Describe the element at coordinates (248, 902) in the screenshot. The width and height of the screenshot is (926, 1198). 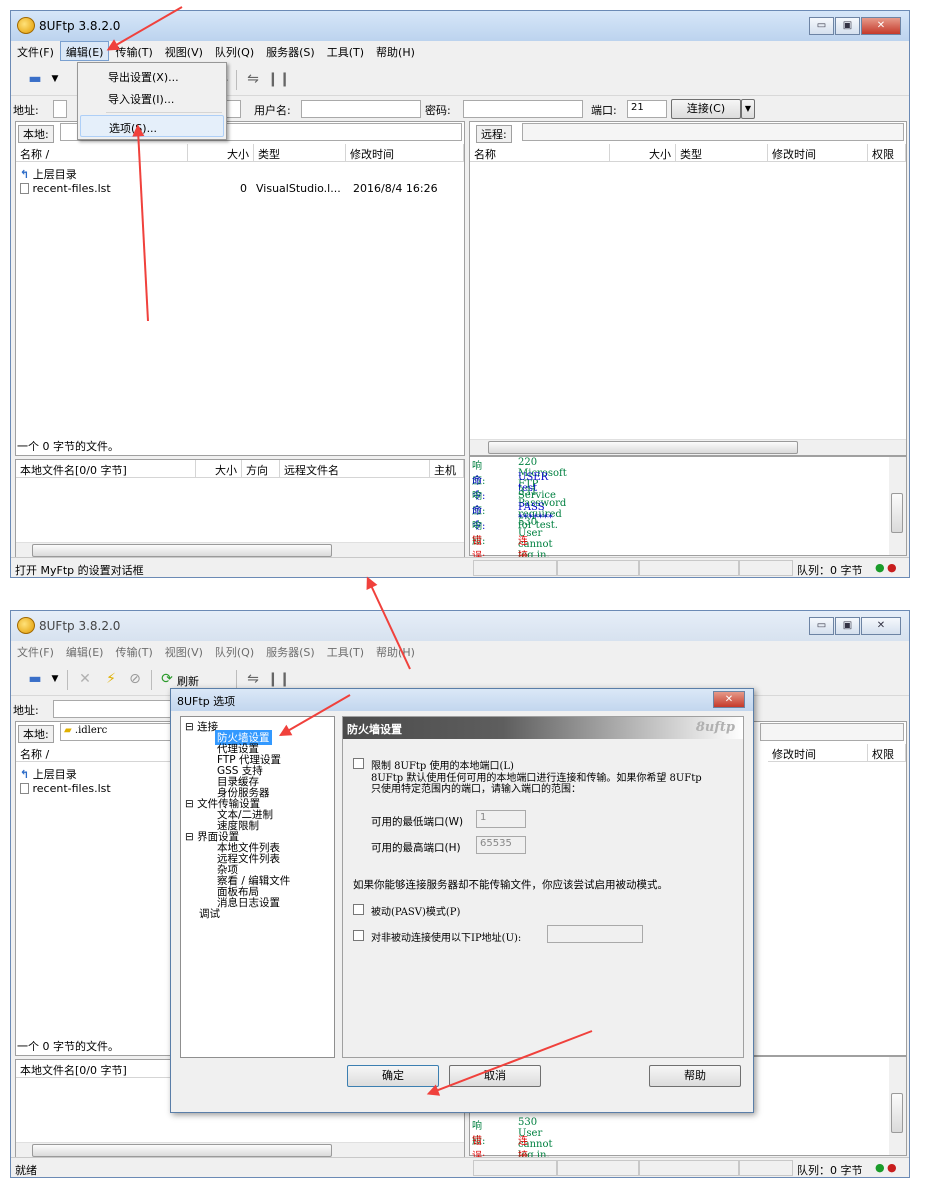
I see `tree-item-log-settings: 消息日志设置` at that location.